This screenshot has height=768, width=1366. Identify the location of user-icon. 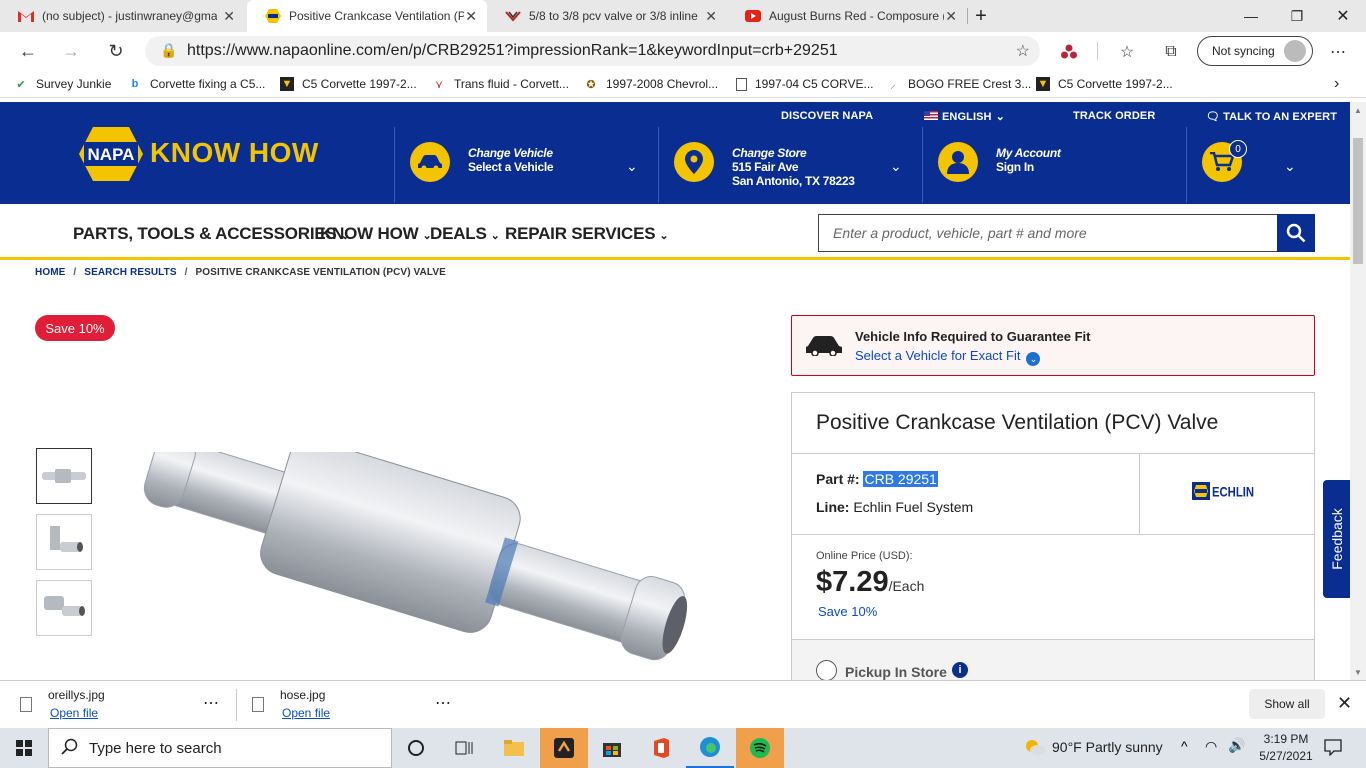
(958, 162).